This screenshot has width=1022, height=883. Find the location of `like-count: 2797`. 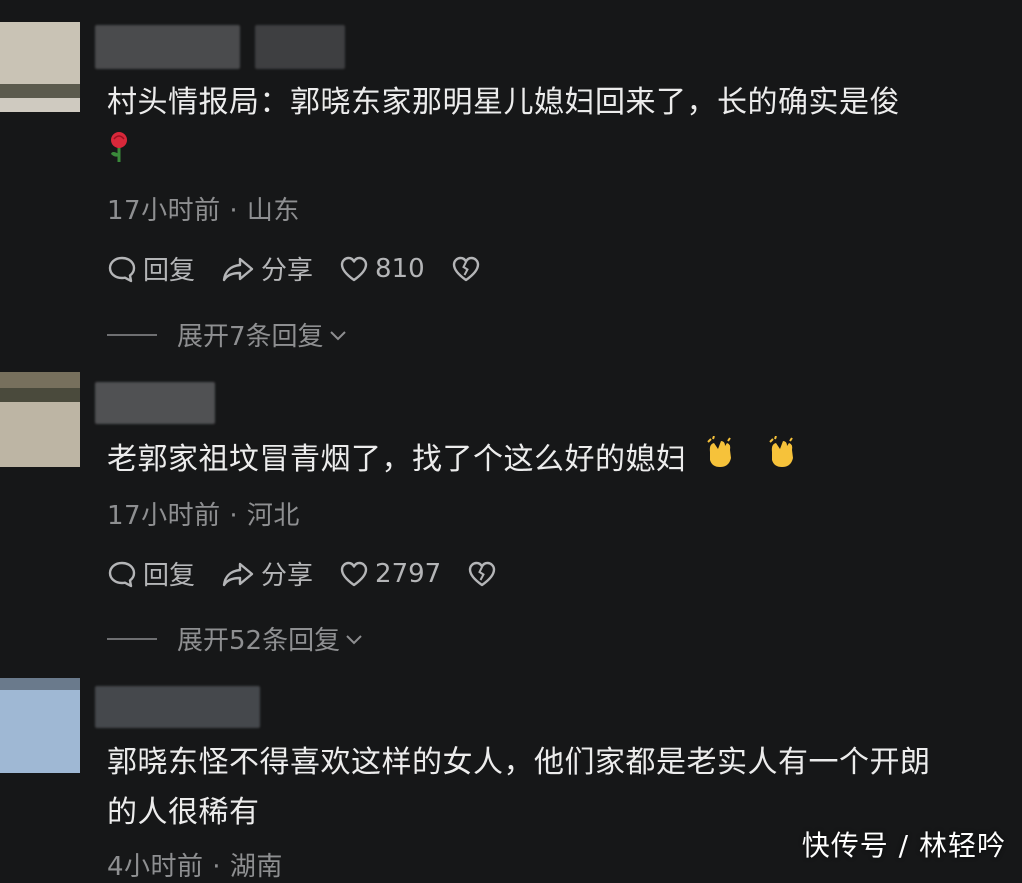

like-count: 2797 is located at coordinates (408, 573).